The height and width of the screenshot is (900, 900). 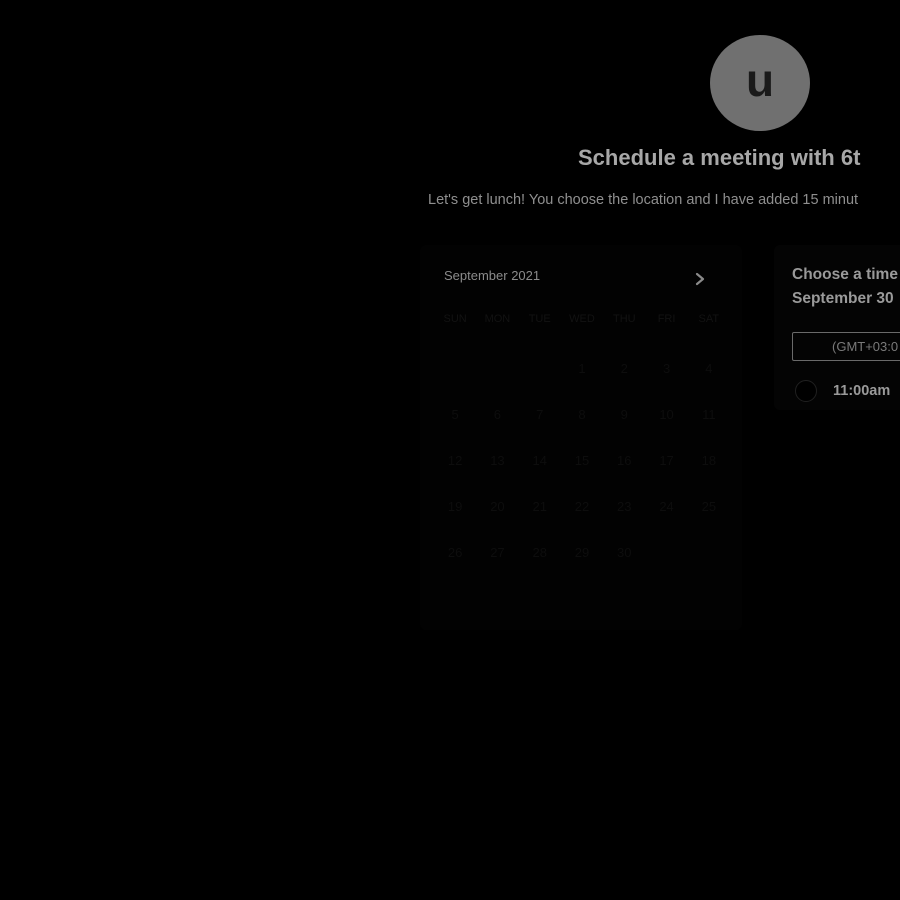 What do you see at coordinates (582, 414) in the screenshot?
I see `calendar-day: 8` at bounding box center [582, 414].